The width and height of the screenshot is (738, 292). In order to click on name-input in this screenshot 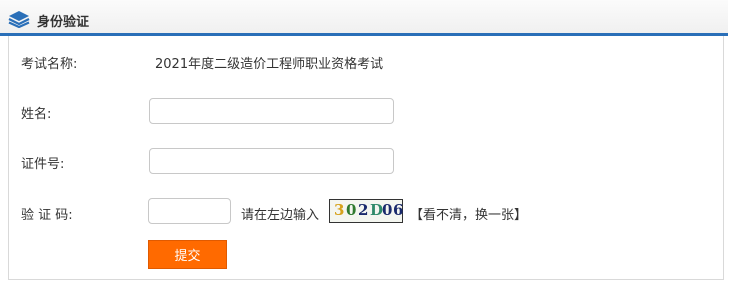, I will do `click(271, 111)`.